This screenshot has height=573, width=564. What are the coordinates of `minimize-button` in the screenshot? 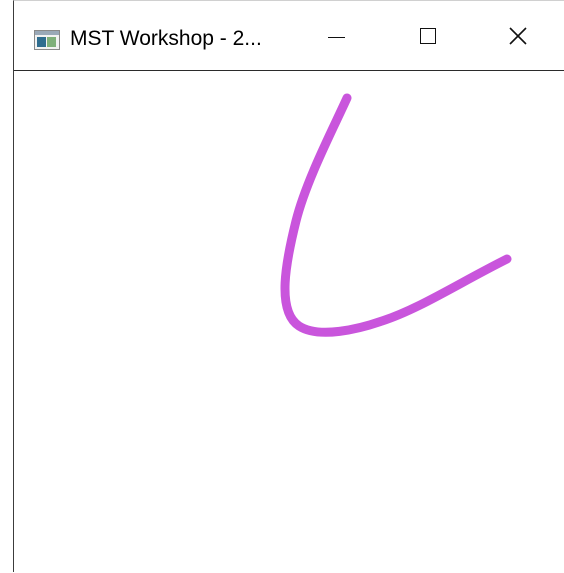 It's located at (336, 35).